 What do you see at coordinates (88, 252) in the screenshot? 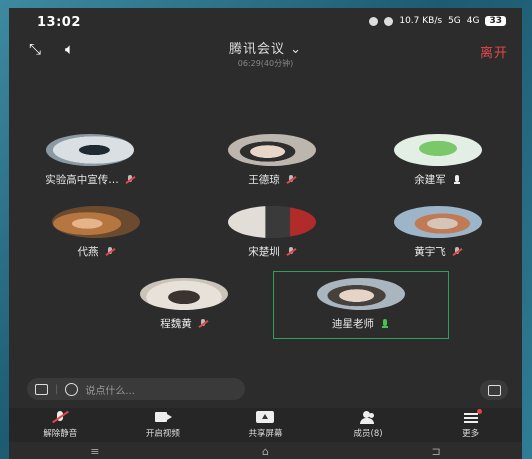
I see `participant-name: 代燕` at bounding box center [88, 252].